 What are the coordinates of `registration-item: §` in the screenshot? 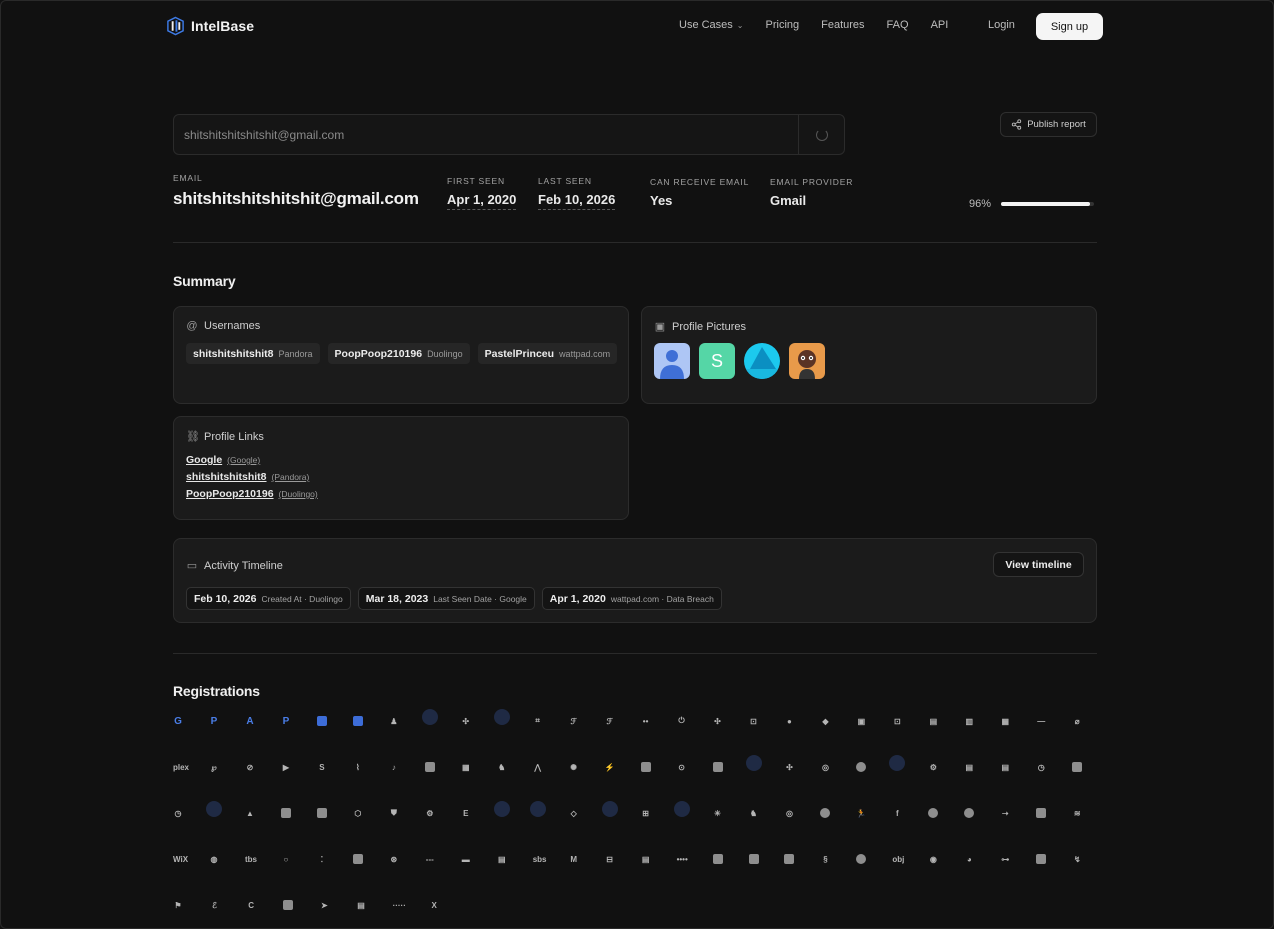 It's located at (838, 859).